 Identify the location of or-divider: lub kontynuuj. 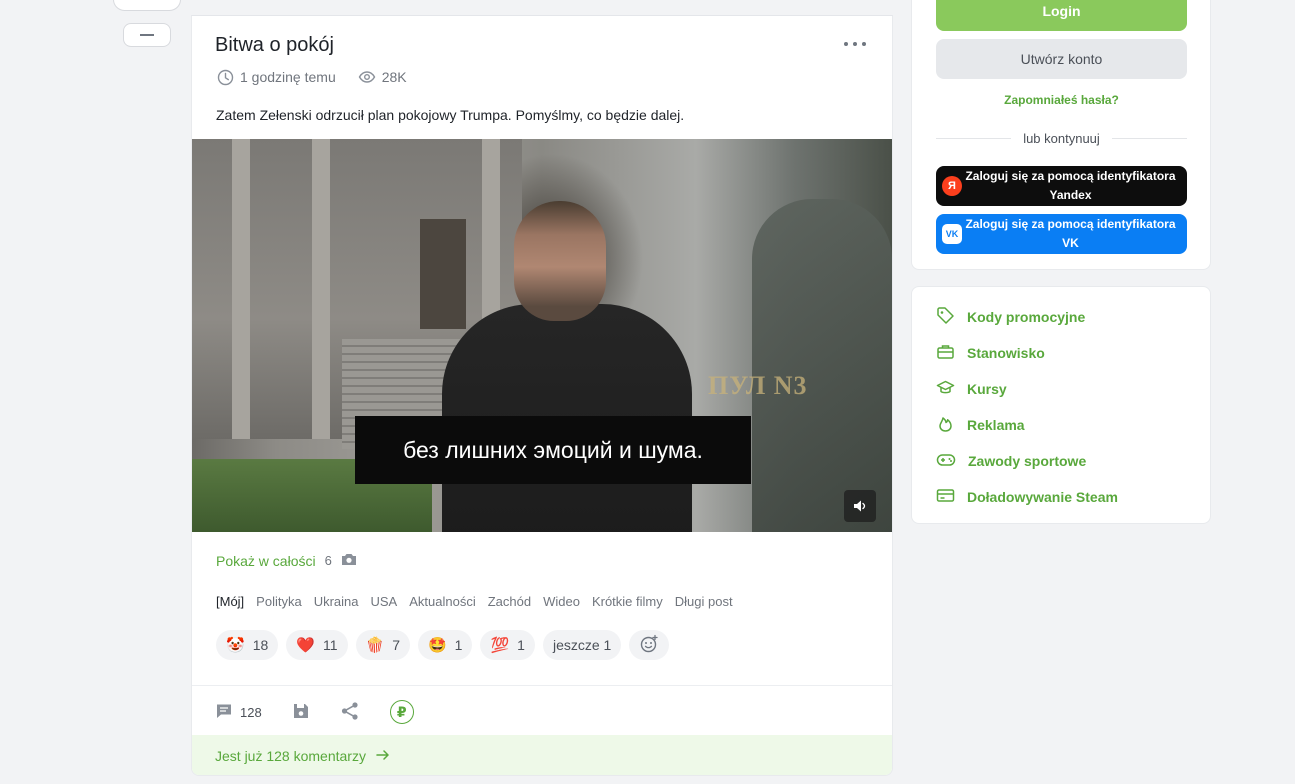
(1061, 138).